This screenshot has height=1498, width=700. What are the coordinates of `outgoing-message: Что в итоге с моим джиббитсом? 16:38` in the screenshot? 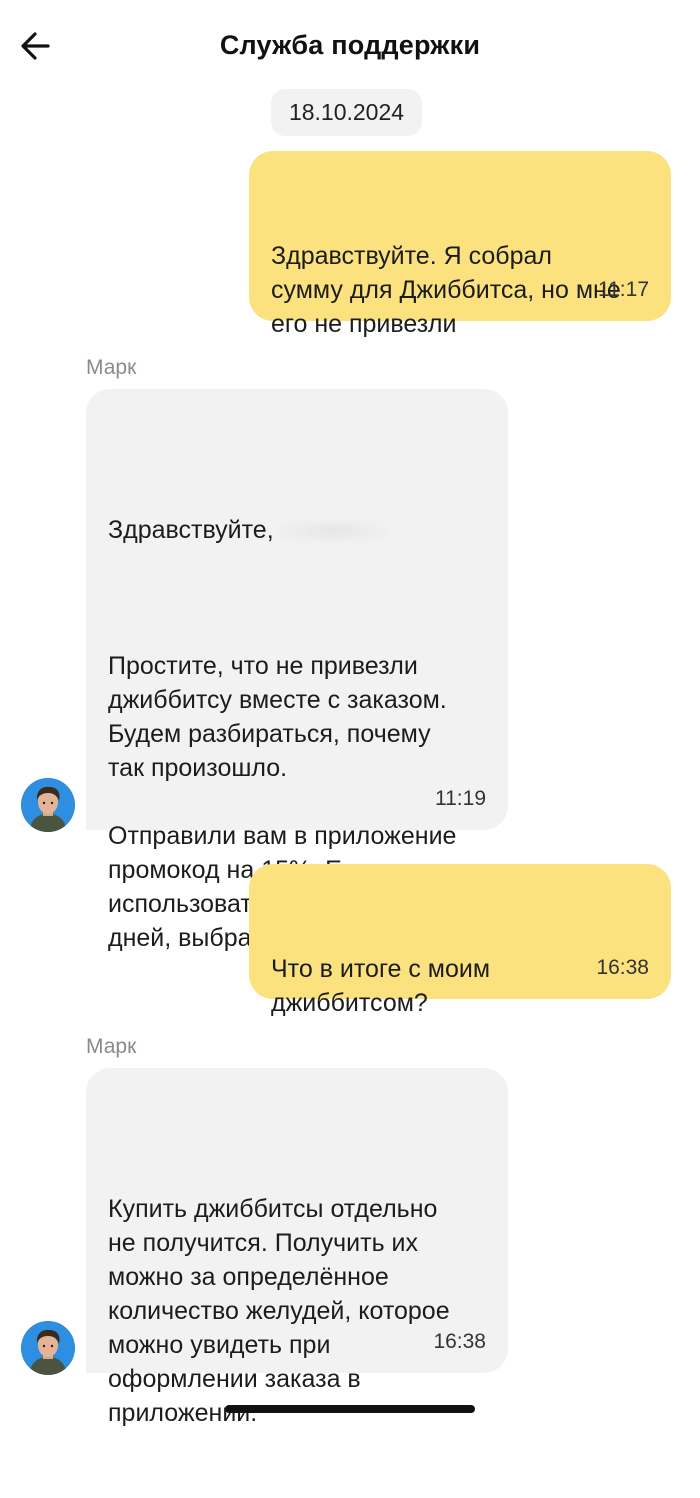 It's located at (460, 940).